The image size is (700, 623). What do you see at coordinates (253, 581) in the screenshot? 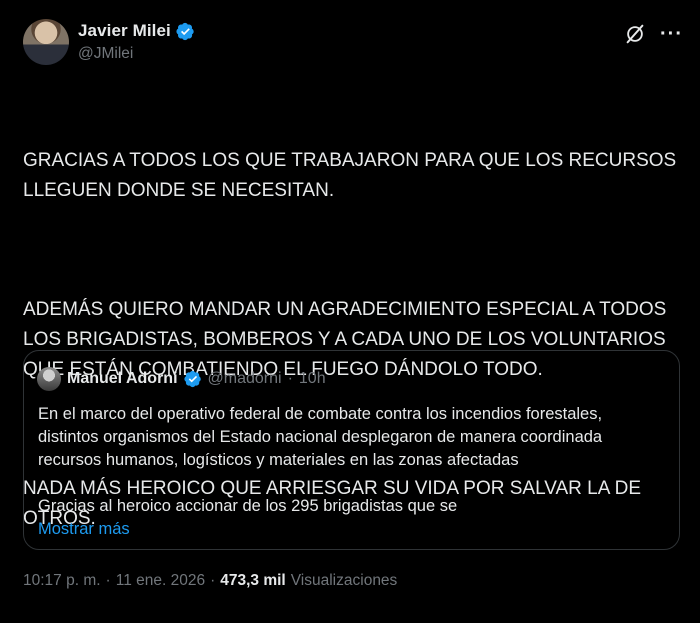
I see `views-count: 473,3 mil` at bounding box center [253, 581].